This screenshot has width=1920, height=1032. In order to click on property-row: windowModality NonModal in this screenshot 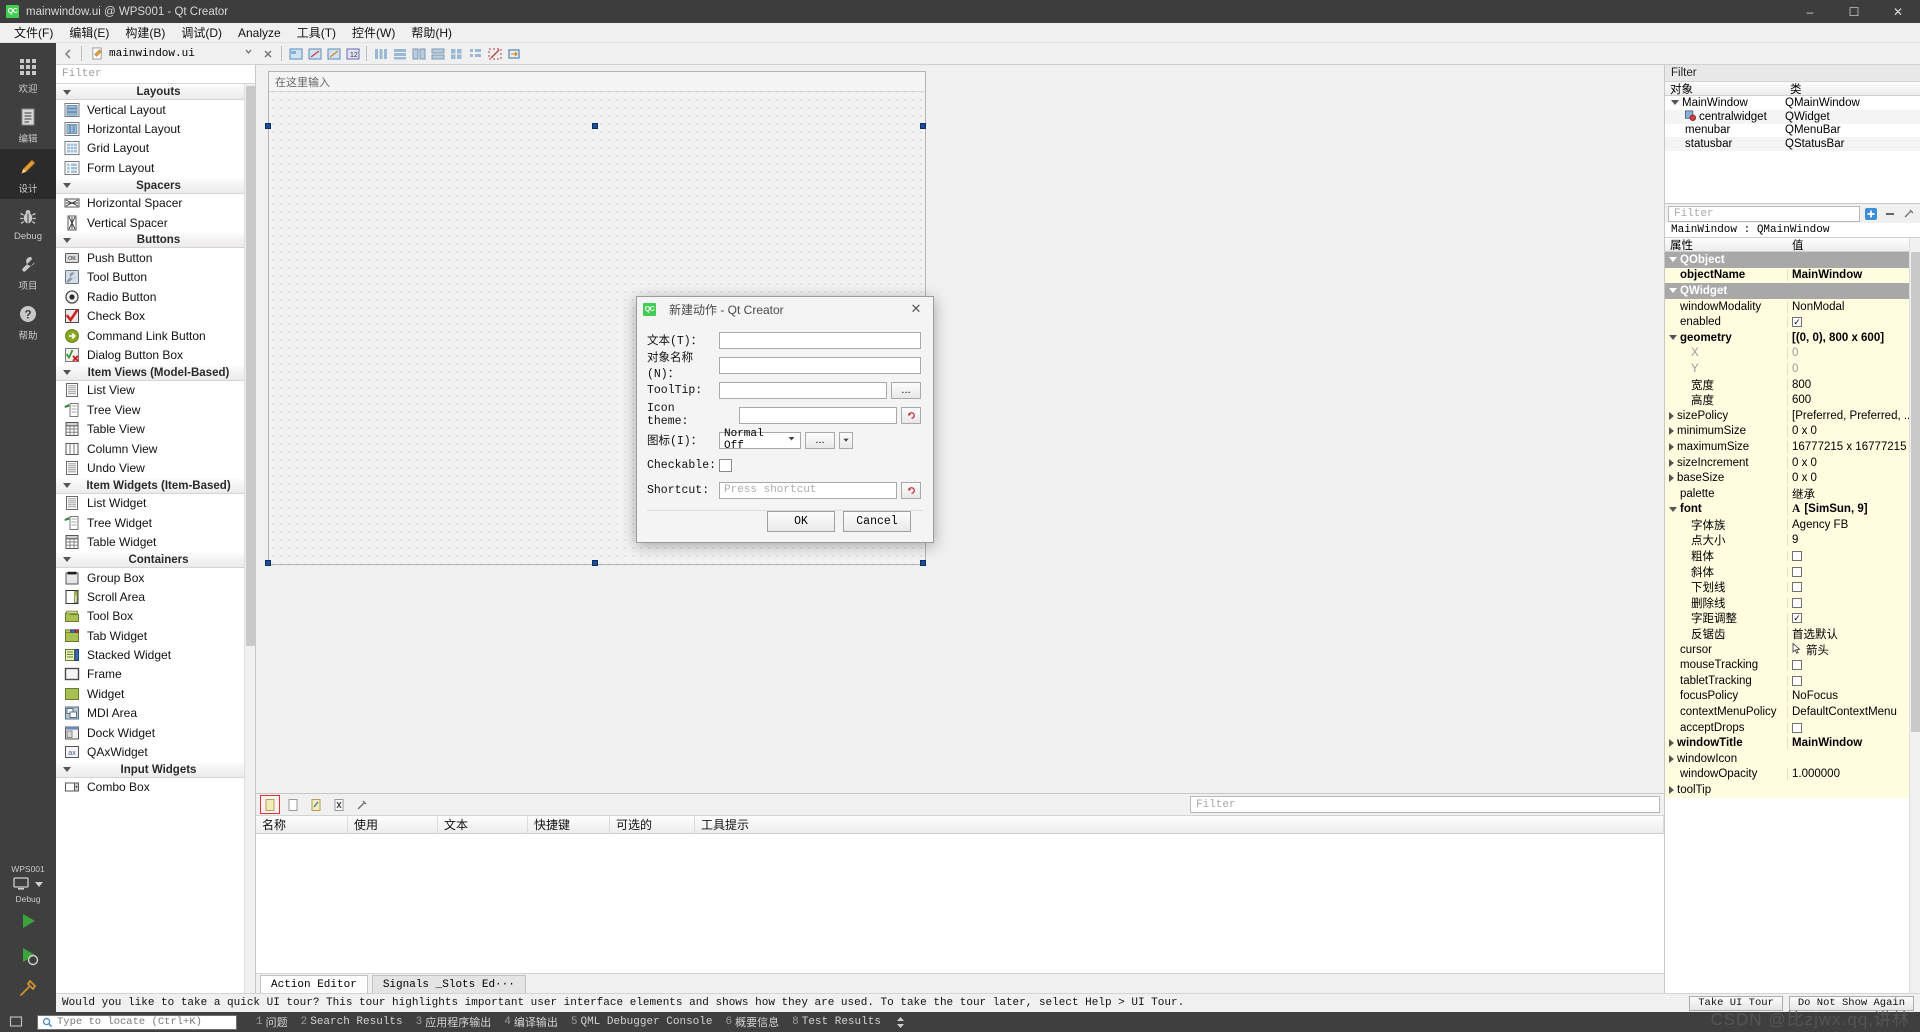, I will do `click(1792, 306)`.